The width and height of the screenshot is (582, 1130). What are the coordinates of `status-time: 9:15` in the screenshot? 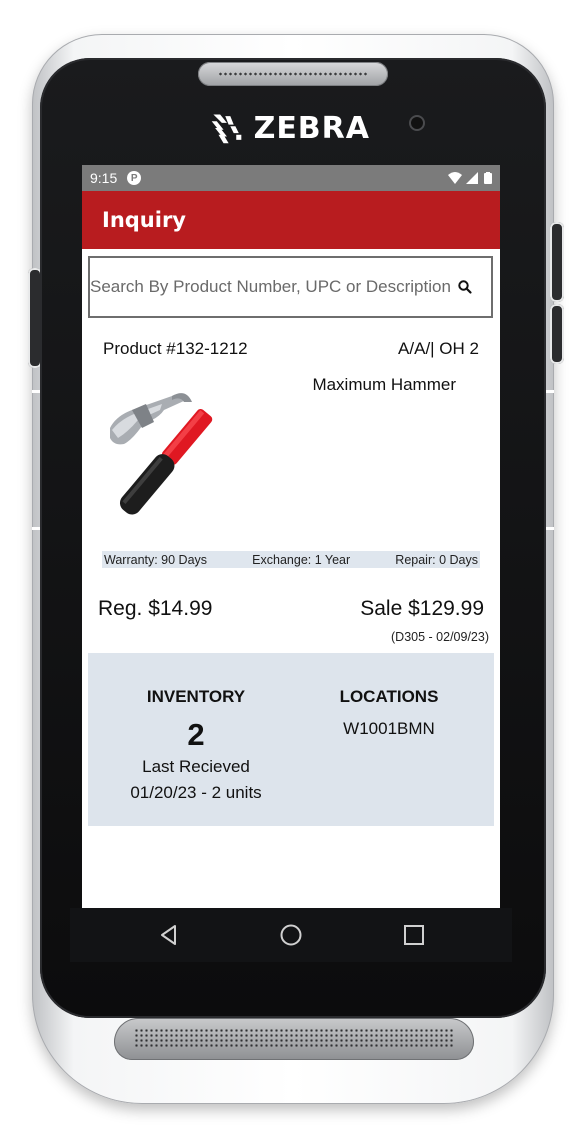 It's located at (104, 178).